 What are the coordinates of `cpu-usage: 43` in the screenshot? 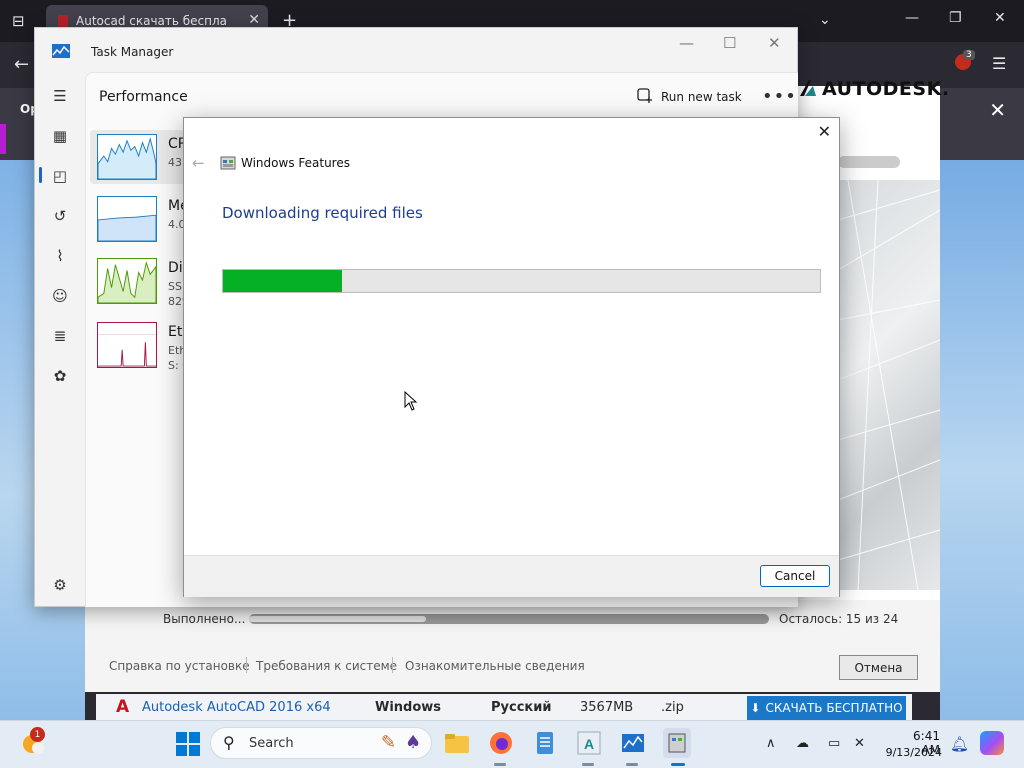 It's located at (175, 162).